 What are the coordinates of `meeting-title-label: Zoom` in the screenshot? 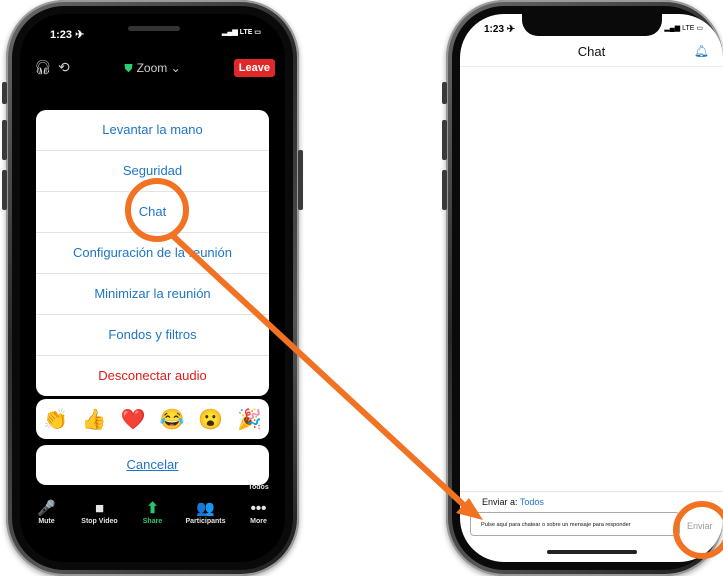 It's located at (152, 68).